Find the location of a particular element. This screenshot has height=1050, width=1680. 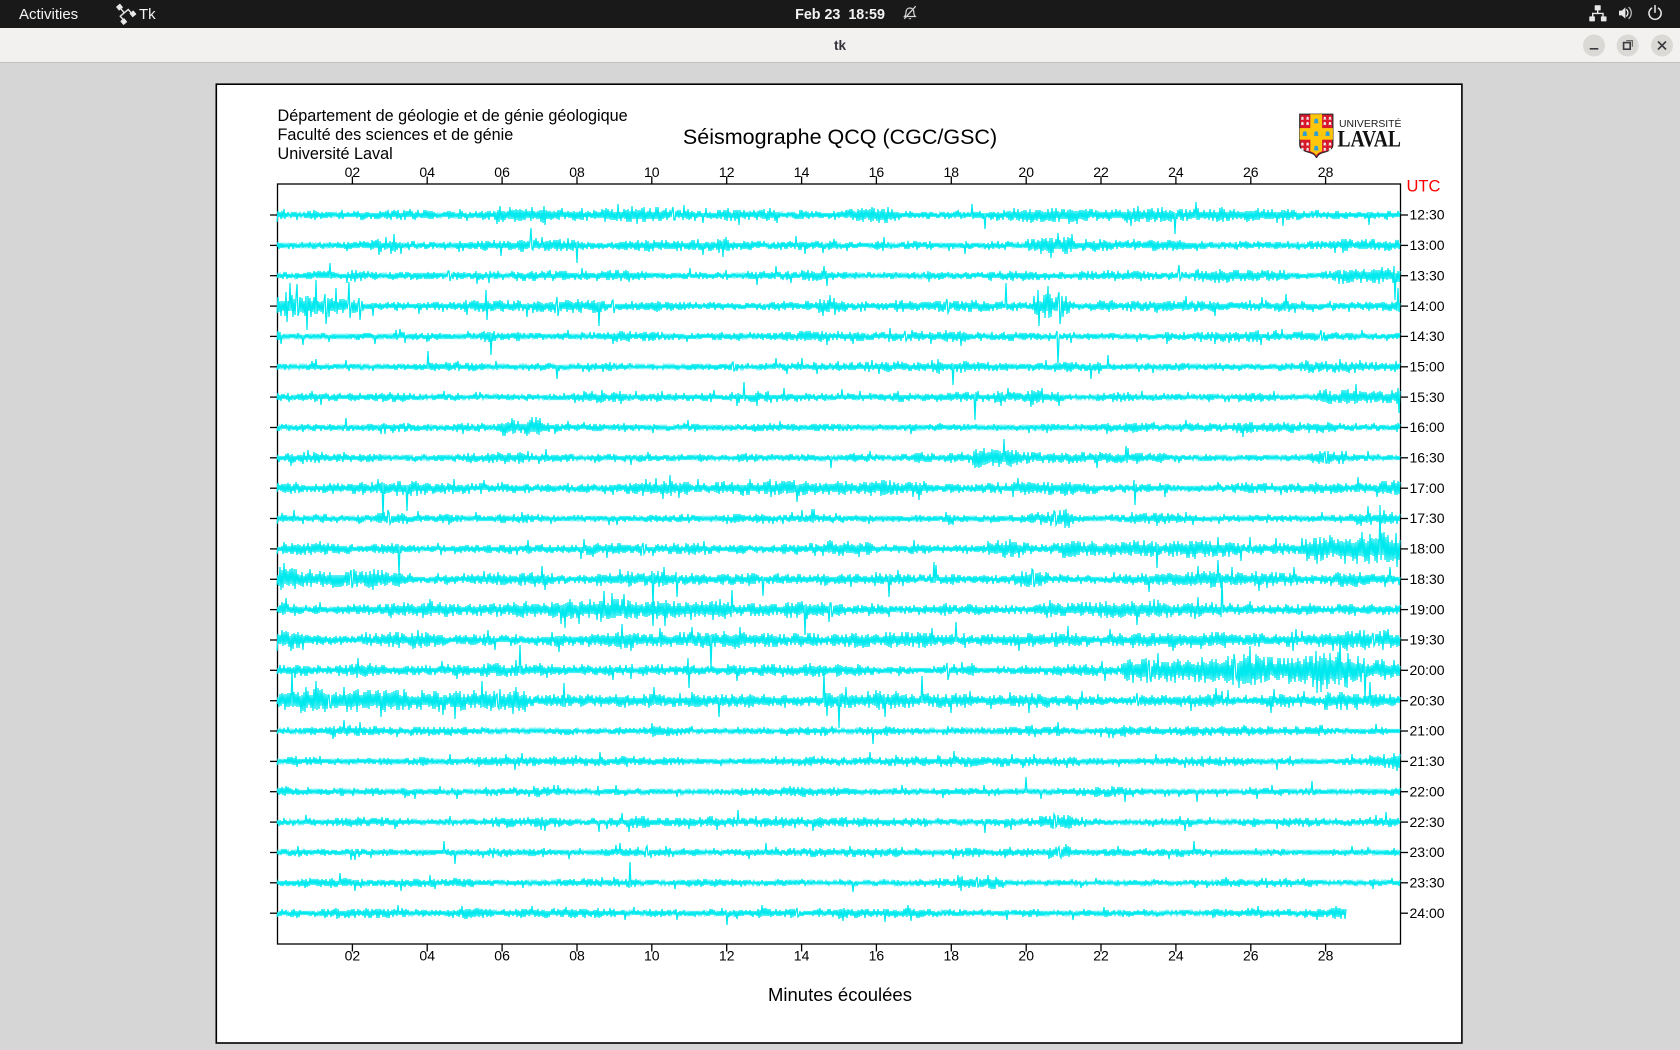

svg-text: 20:30 is located at coordinates (1427, 700).